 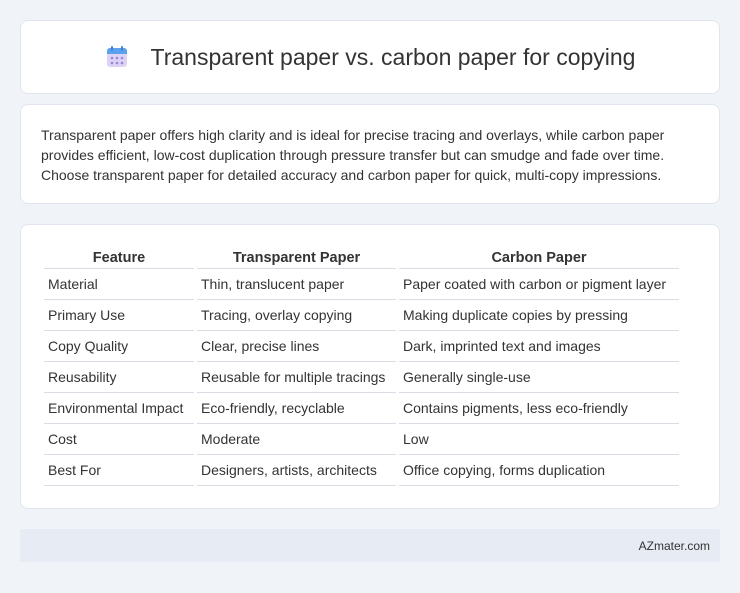 What do you see at coordinates (119, 377) in the screenshot?
I see `cell-feature: Reusability` at bounding box center [119, 377].